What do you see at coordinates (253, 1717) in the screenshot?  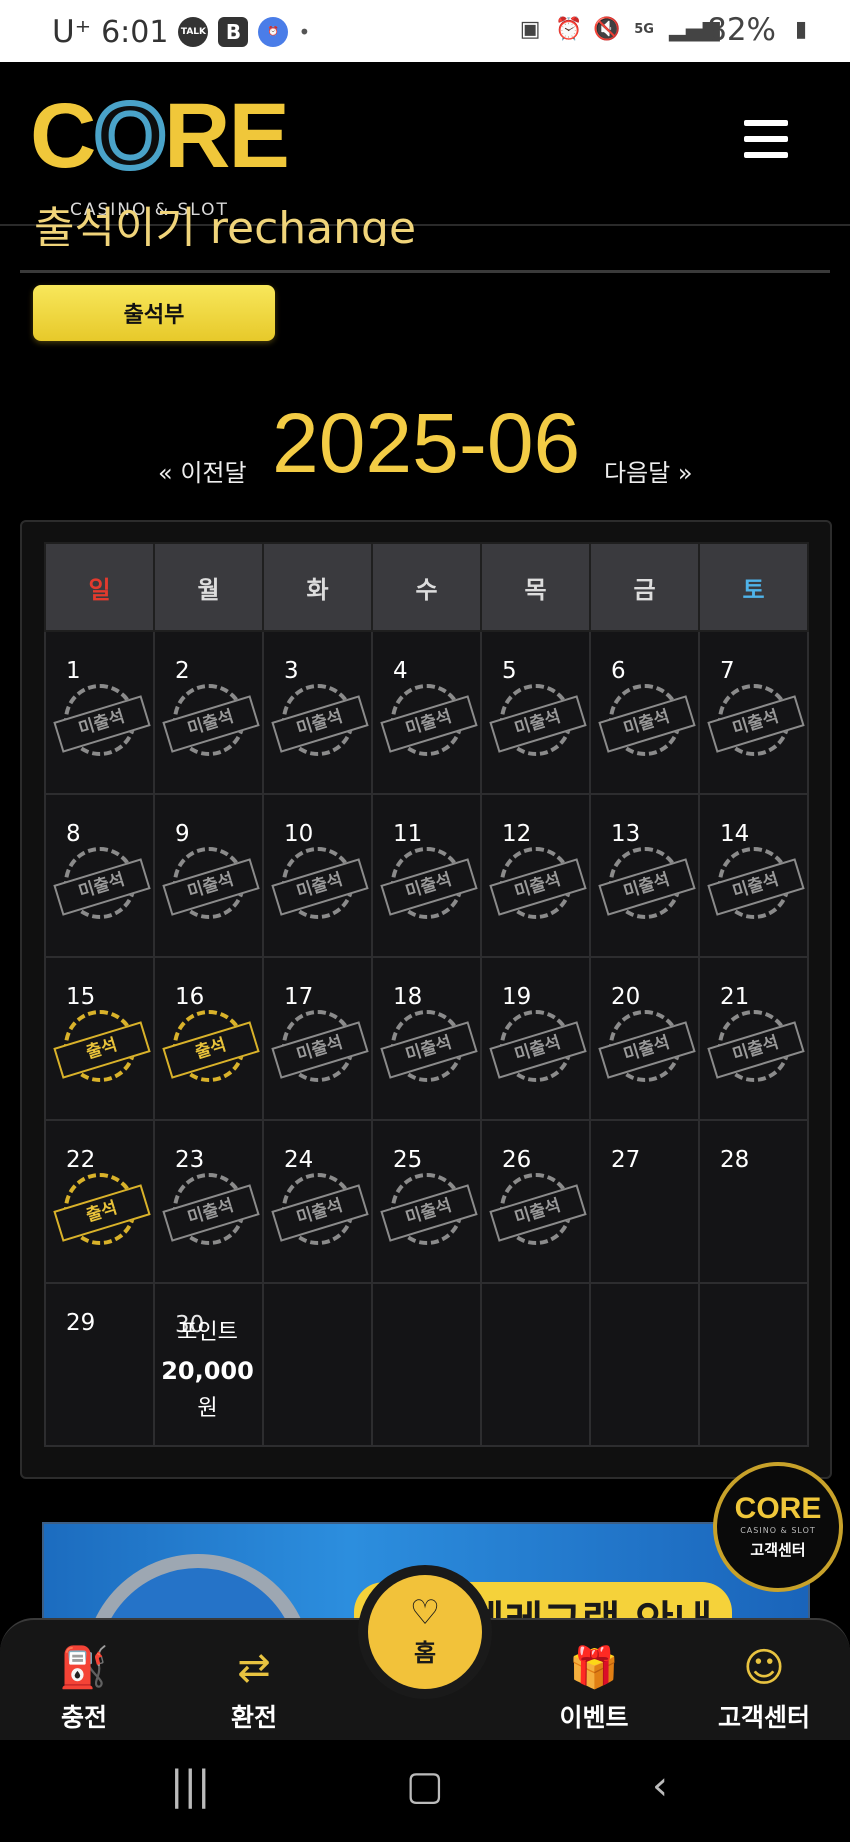 I see `nav-exchange-label: 환전` at bounding box center [253, 1717].